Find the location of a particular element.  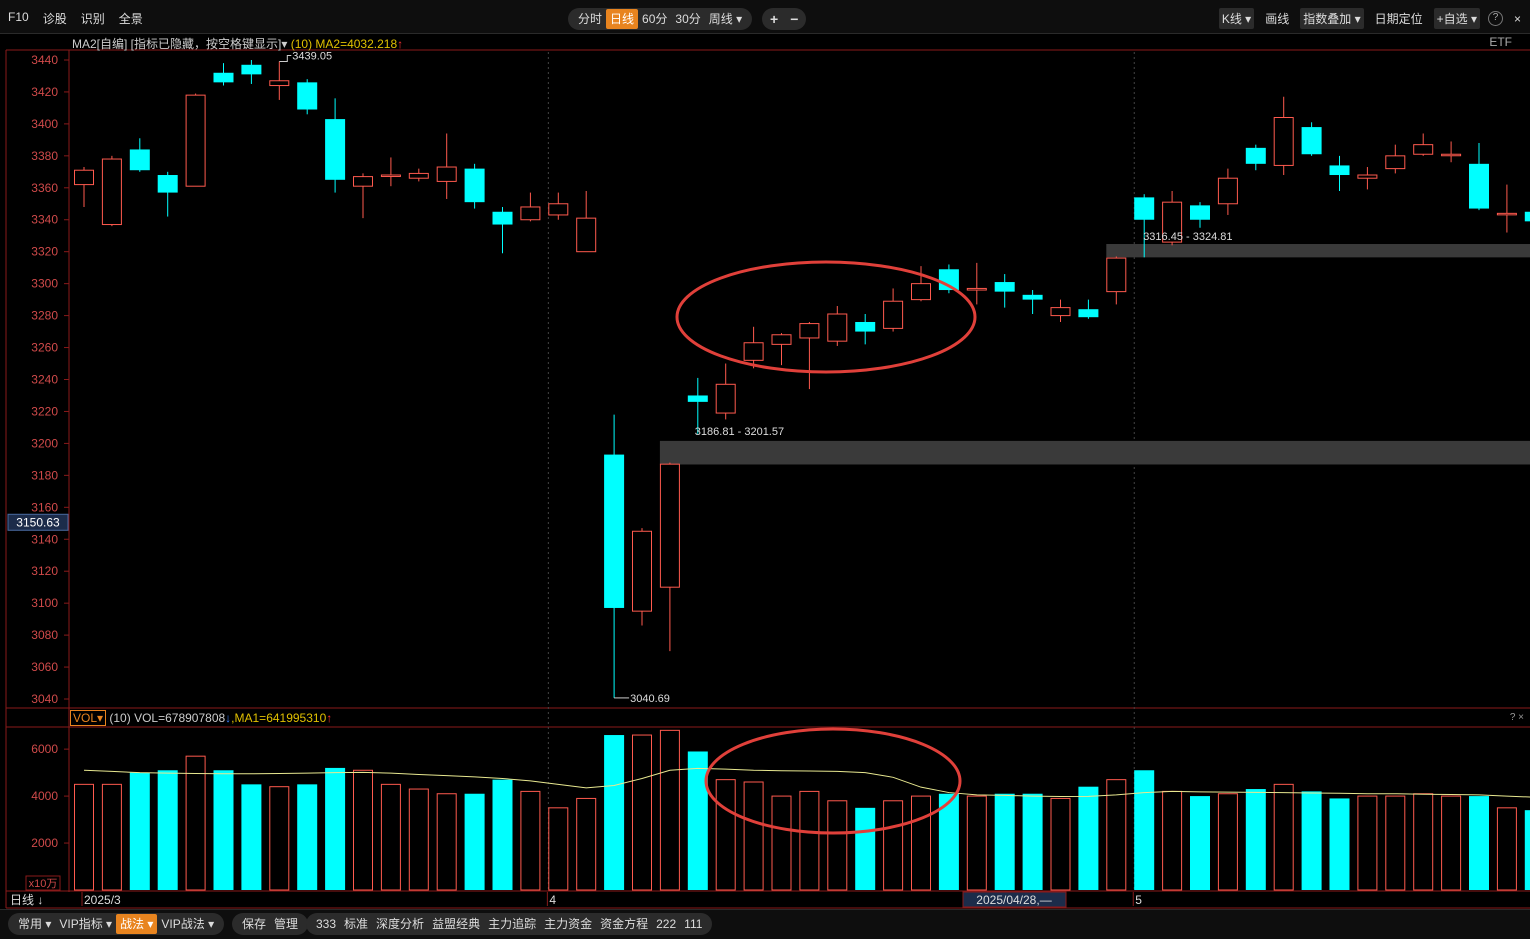

volume-indicator-info: VOL▾ (10) VOL=678907808↓,MA1=641995310↑ is located at coordinates (201, 718).